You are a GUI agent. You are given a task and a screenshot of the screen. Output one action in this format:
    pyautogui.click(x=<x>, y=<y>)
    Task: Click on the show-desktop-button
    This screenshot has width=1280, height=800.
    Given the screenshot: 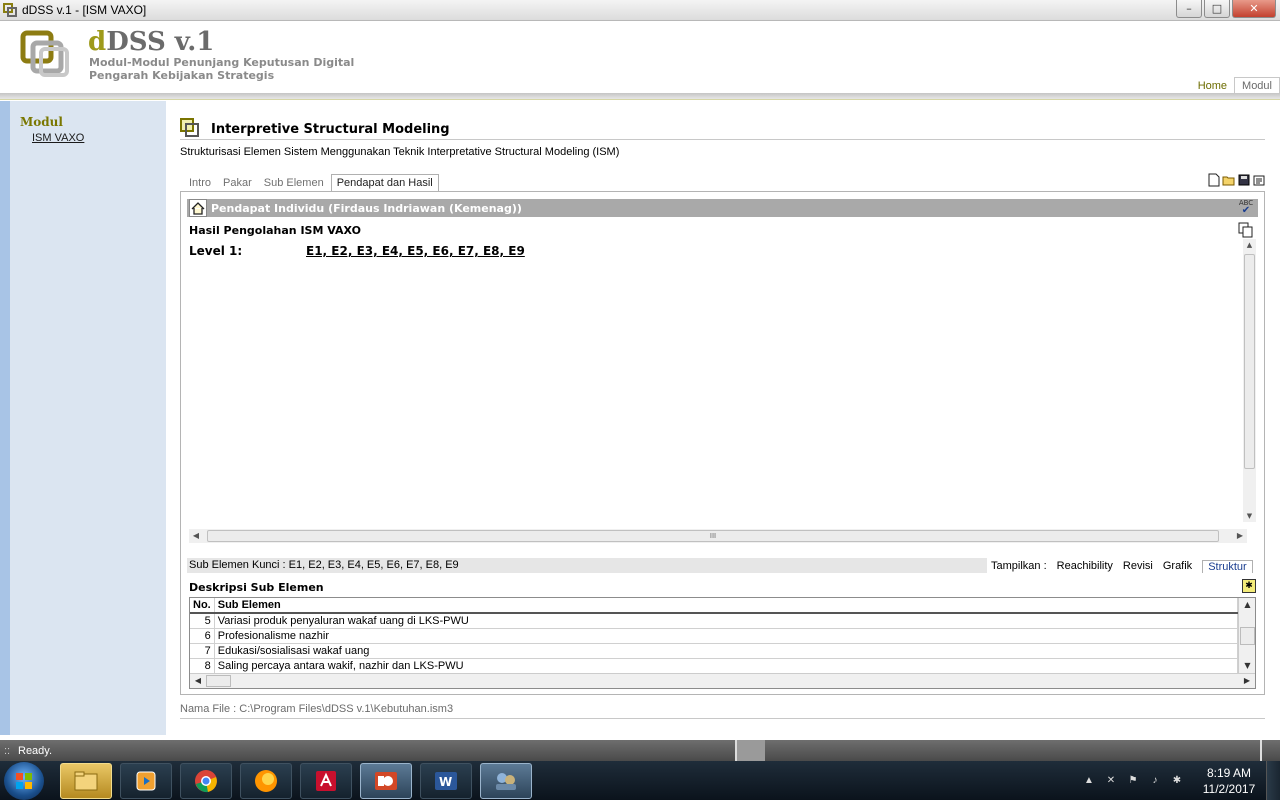 What is the action you would take?
    pyautogui.click(x=1273, y=780)
    